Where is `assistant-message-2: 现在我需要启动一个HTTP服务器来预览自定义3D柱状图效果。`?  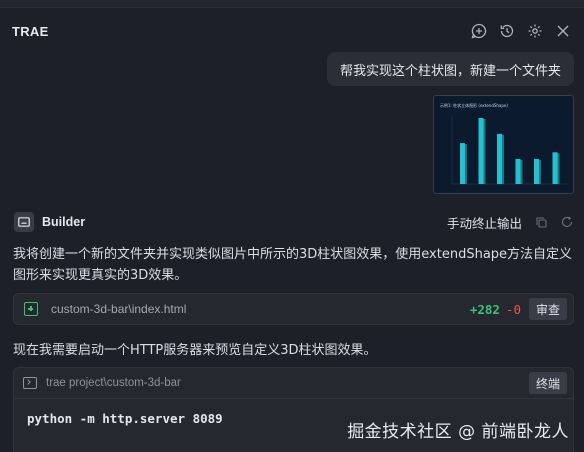 assistant-message-2: 现在我需要启动一个HTTP服务器来预览自定义3D柱状图效果。 is located at coordinates (195, 350).